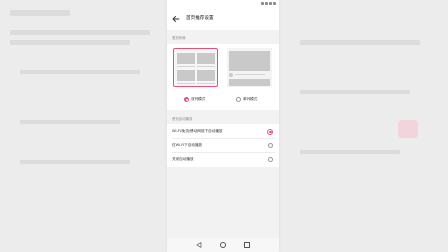 The height and width of the screenshot is (252, 448). Describe the element at coordinates (186, 99) in the screenshot. I see `double-column-radio` at that location.